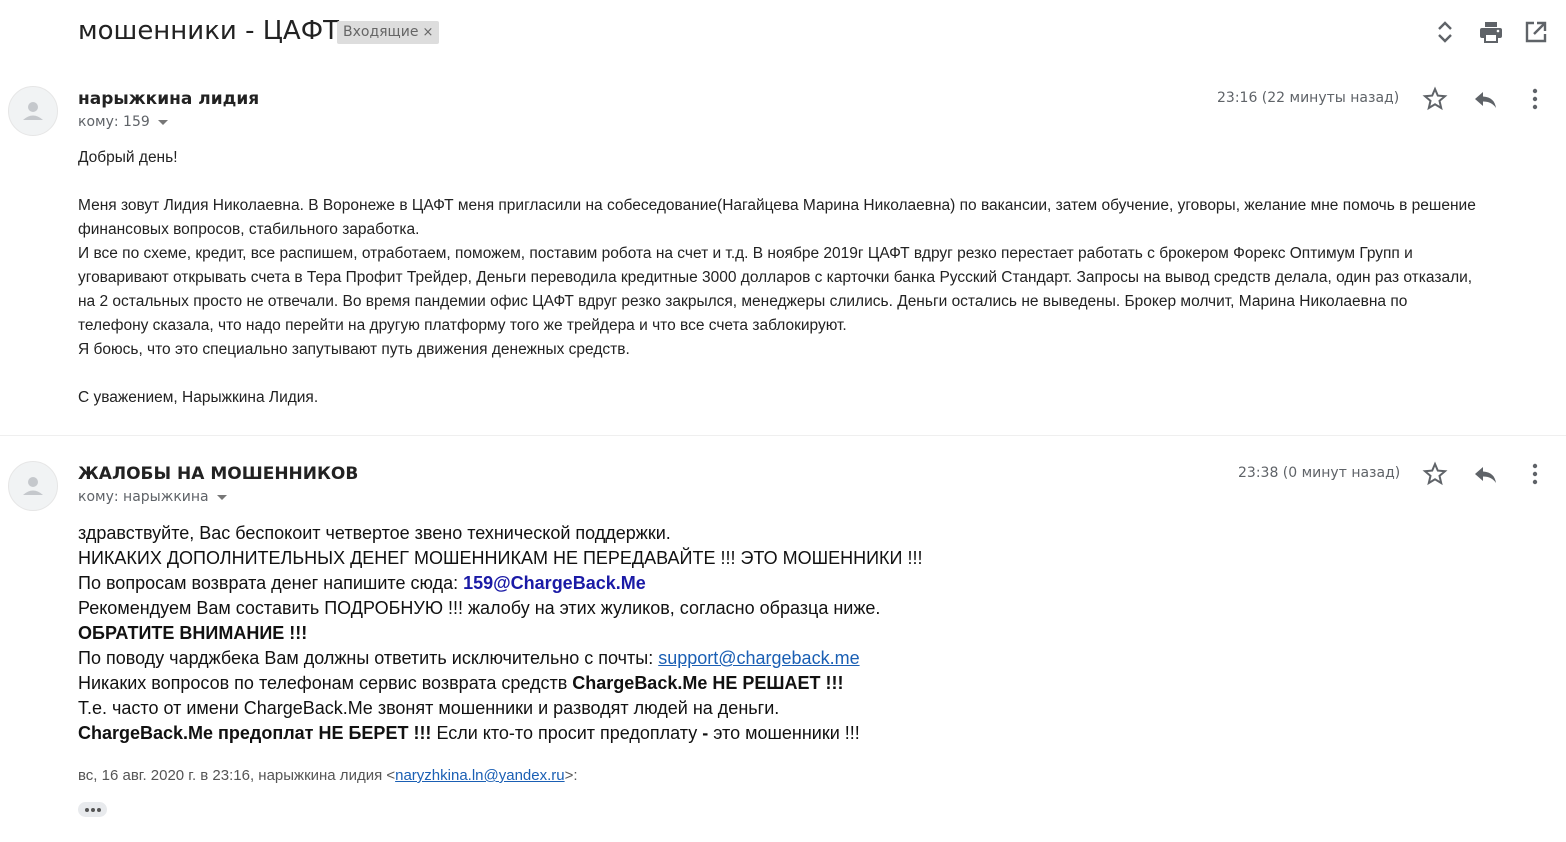 This screenshot has height=842, width=1566. What do you see at coordinates (1319, 473) in the screenshot?
I see `message-time: 23:38 (0 минут назад)` at bounding box center [1319, 473].